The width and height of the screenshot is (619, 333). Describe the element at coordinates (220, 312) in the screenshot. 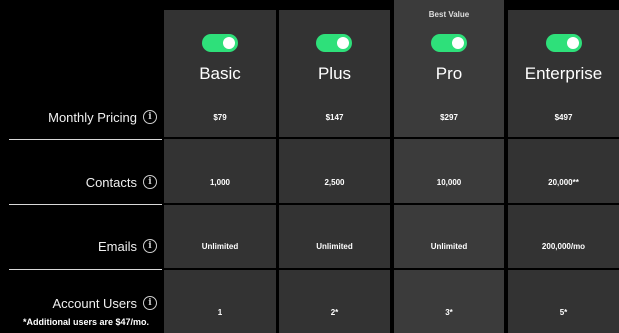

I see `users-cell: 1` at that location.